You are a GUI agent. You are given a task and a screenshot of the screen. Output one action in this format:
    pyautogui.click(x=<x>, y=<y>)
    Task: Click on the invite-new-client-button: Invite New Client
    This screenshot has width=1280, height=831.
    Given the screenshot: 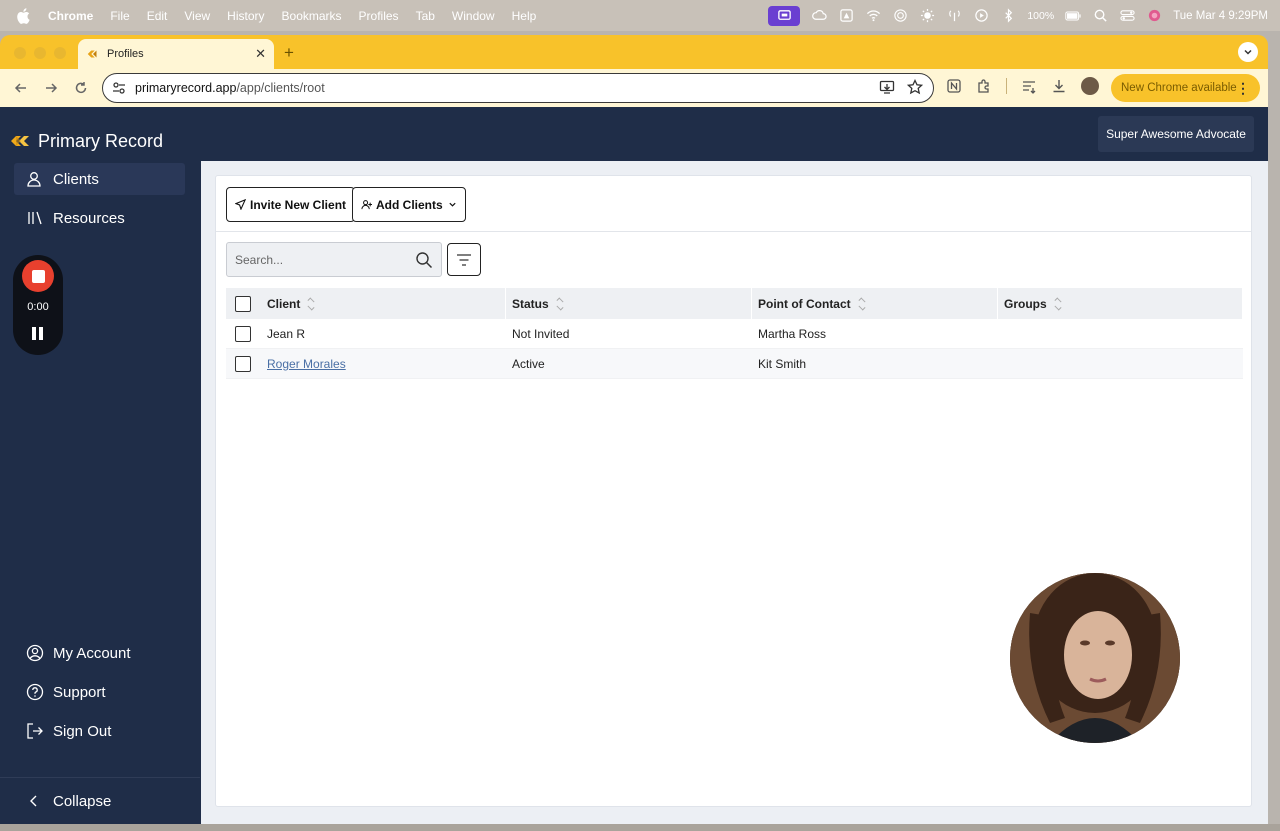 What is the action you would take?
    pyautogui.click(x=291, y=204)
    